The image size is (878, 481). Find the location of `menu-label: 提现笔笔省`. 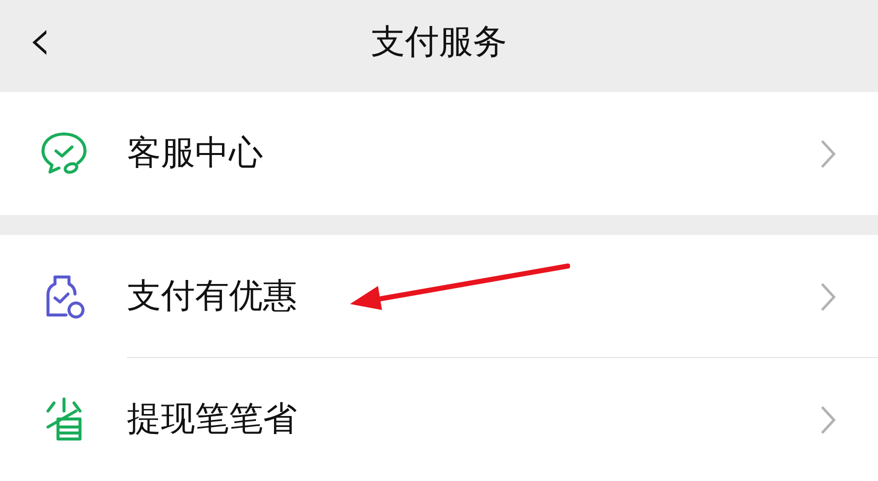

menu-label: 提现笔笔省 is located at coordinates (212, 419).